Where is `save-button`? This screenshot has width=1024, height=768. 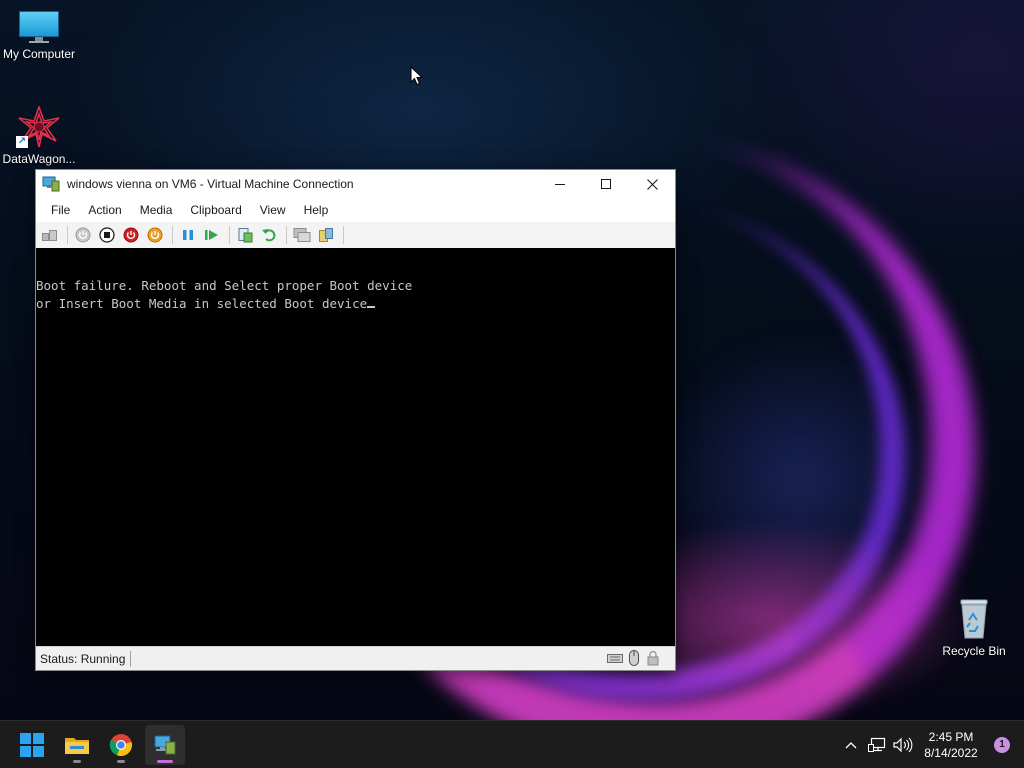 save-button is located at coordinates (155, 235).